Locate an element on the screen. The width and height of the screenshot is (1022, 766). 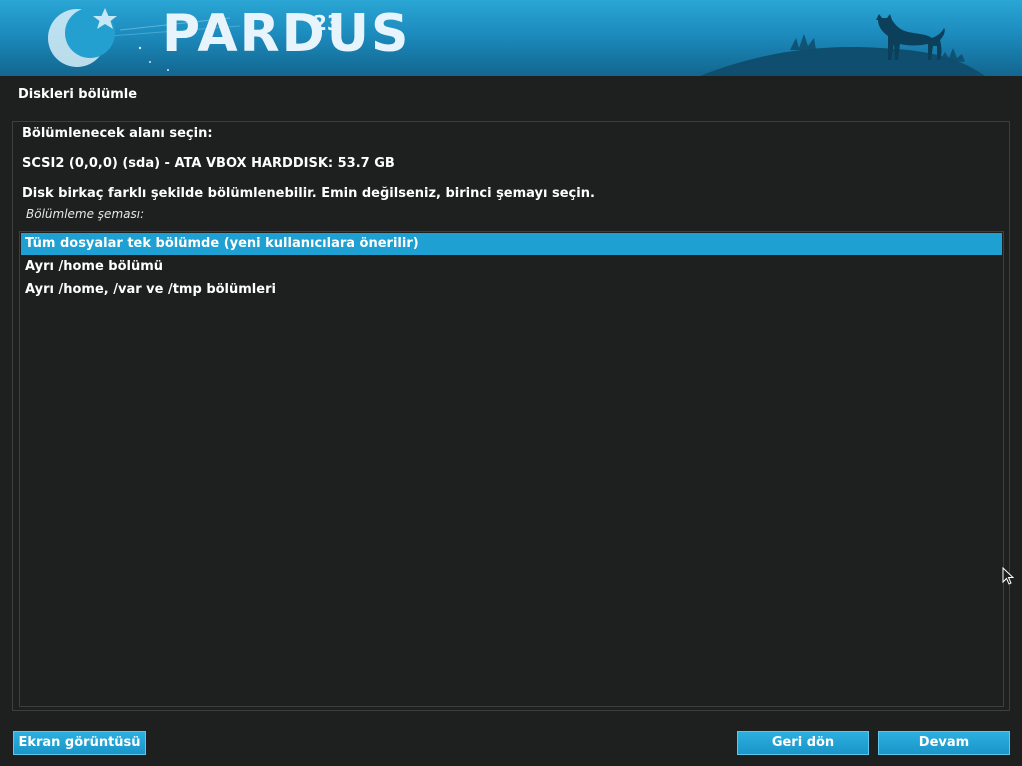
page-title: Diskleri bölümle is located at coordinates (78, 94).